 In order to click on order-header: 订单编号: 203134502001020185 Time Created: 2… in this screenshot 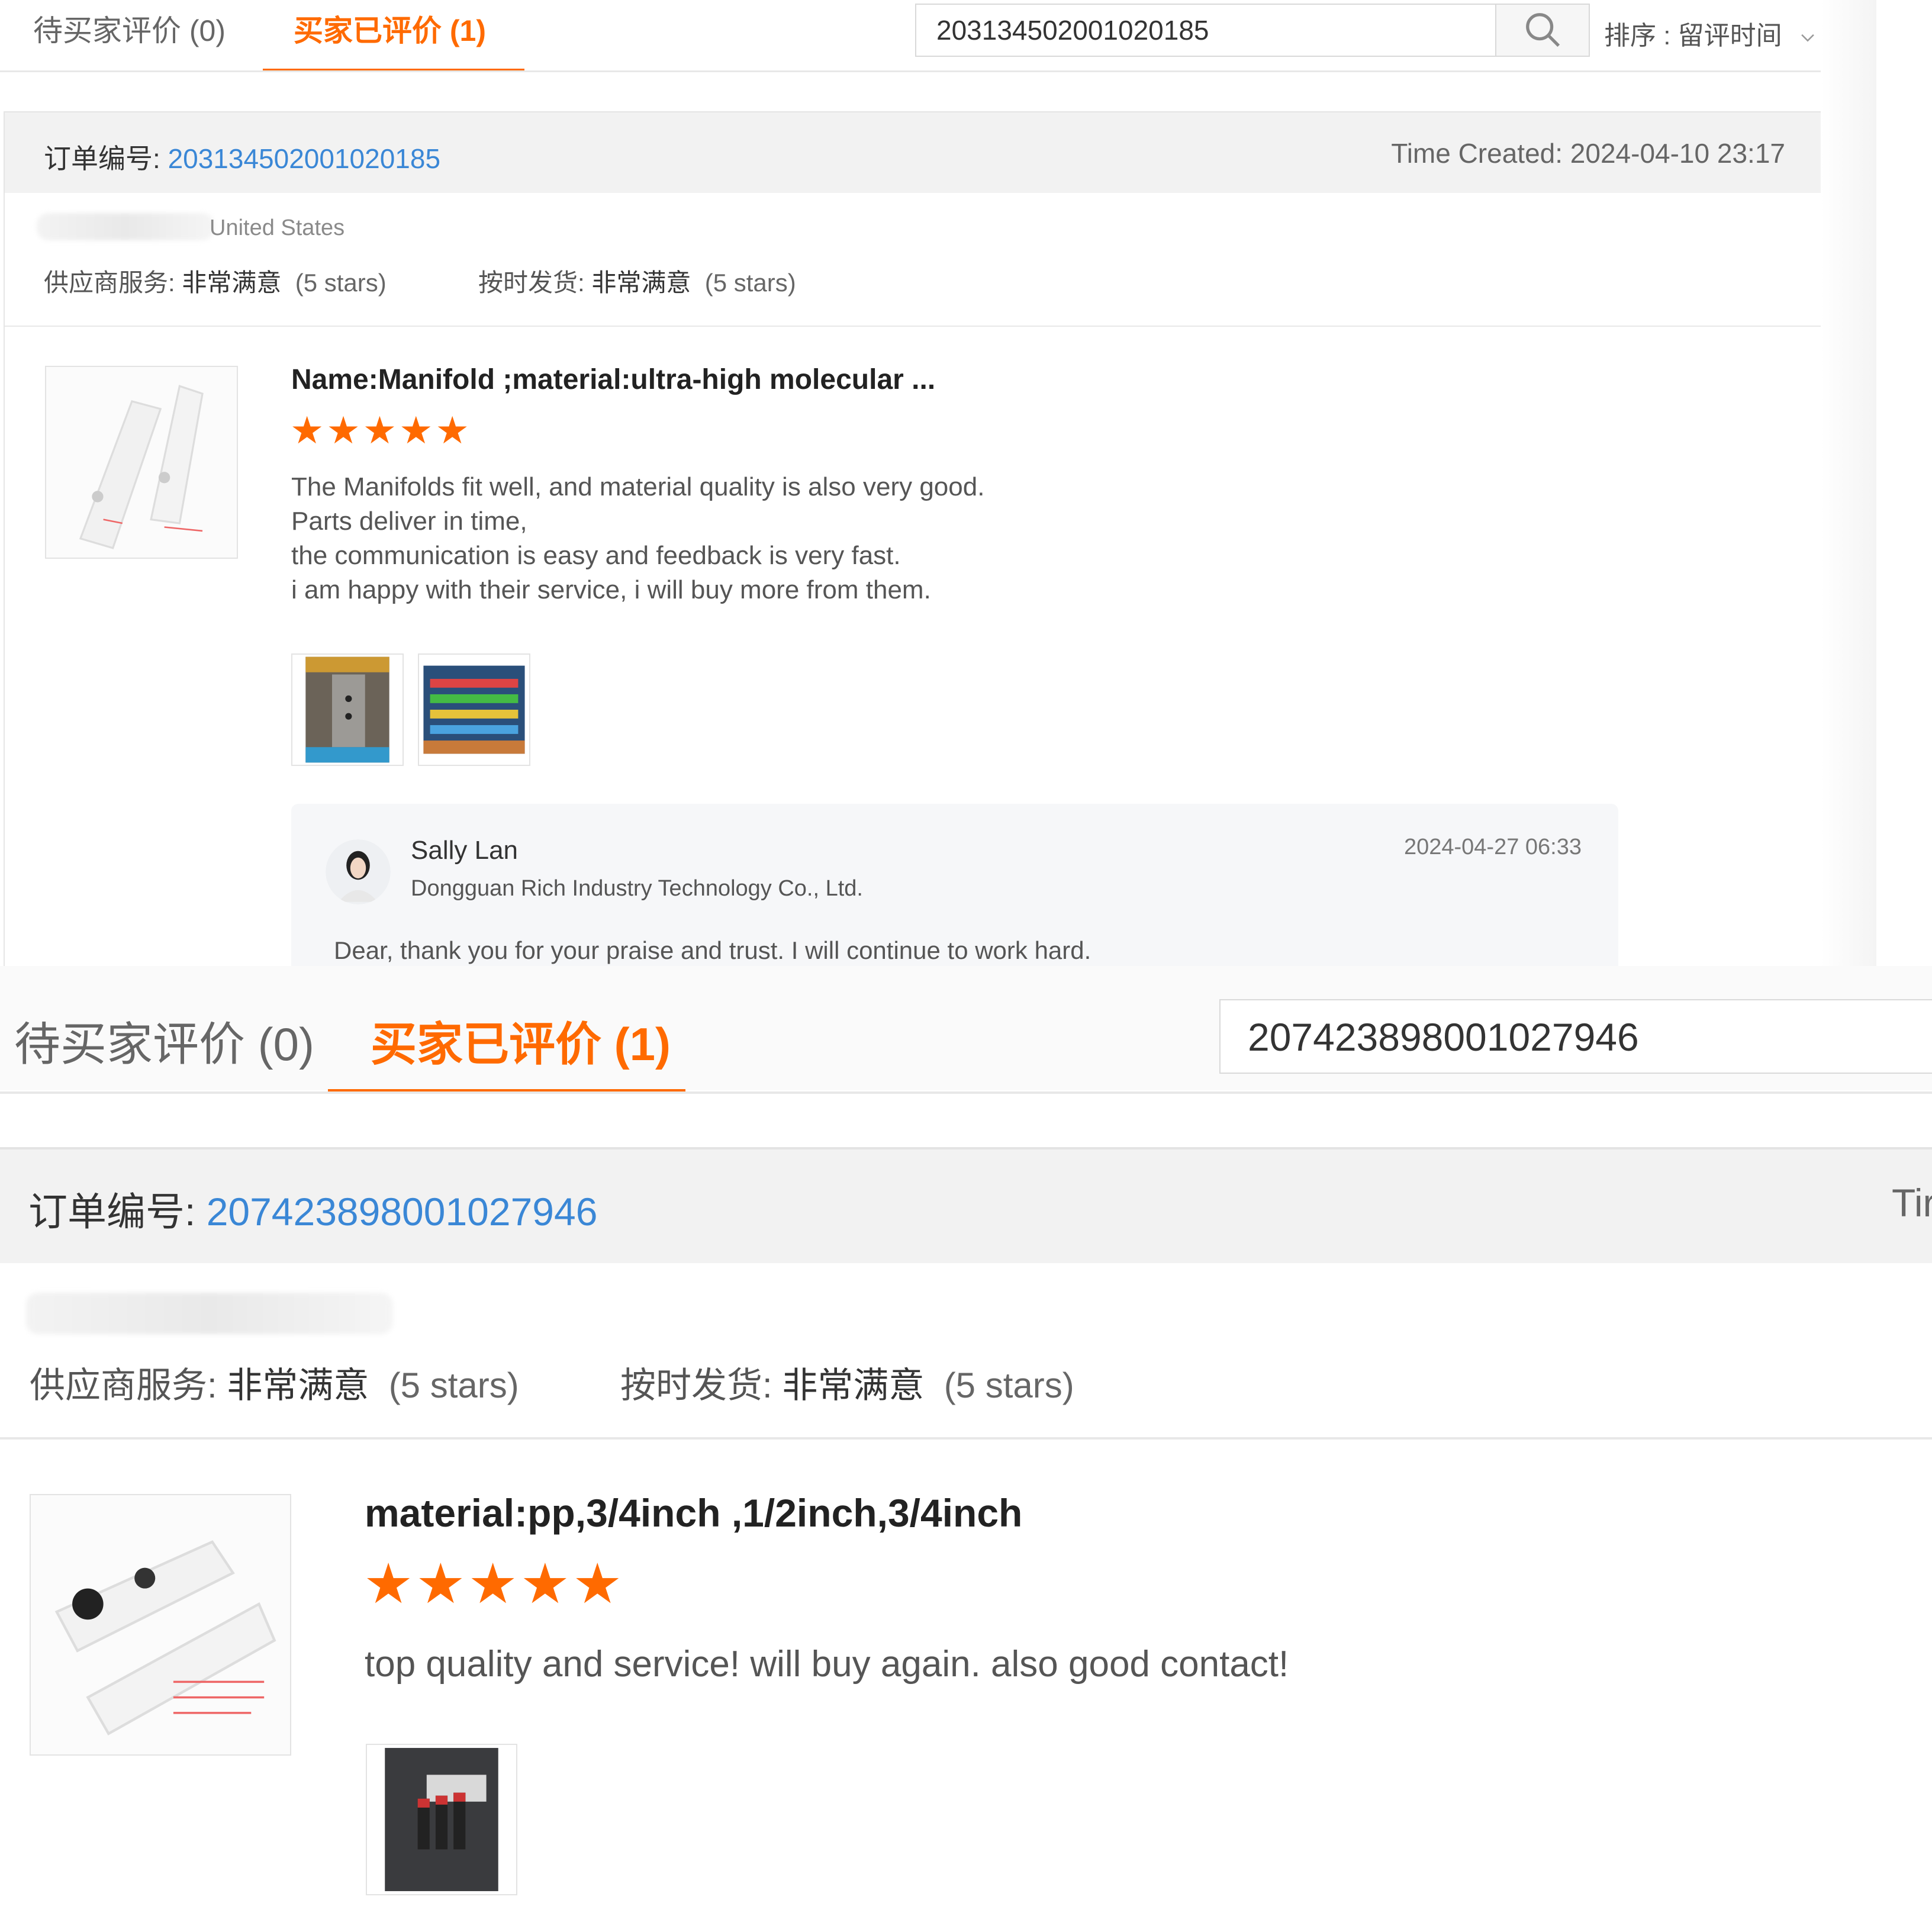, I will do `click(914, 152)`.